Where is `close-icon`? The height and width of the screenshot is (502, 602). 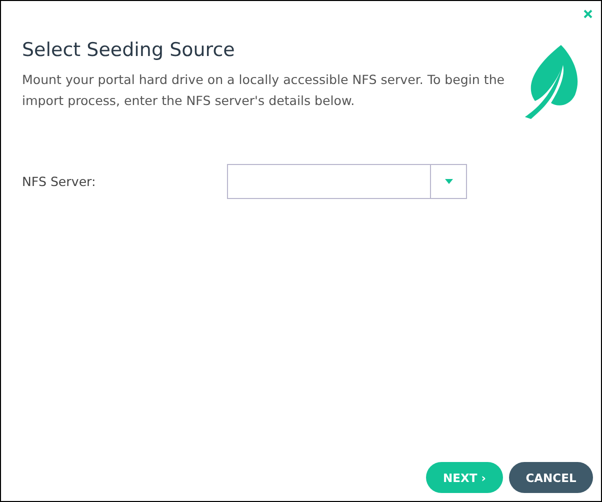
close-icon is located at coordinates (588, 14).